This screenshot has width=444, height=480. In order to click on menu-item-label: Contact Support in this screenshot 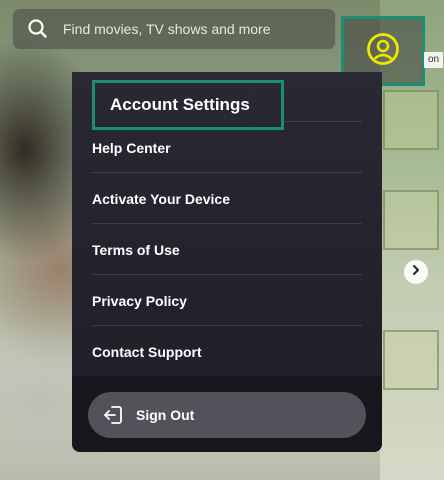, I will do `click(147, 351)`.